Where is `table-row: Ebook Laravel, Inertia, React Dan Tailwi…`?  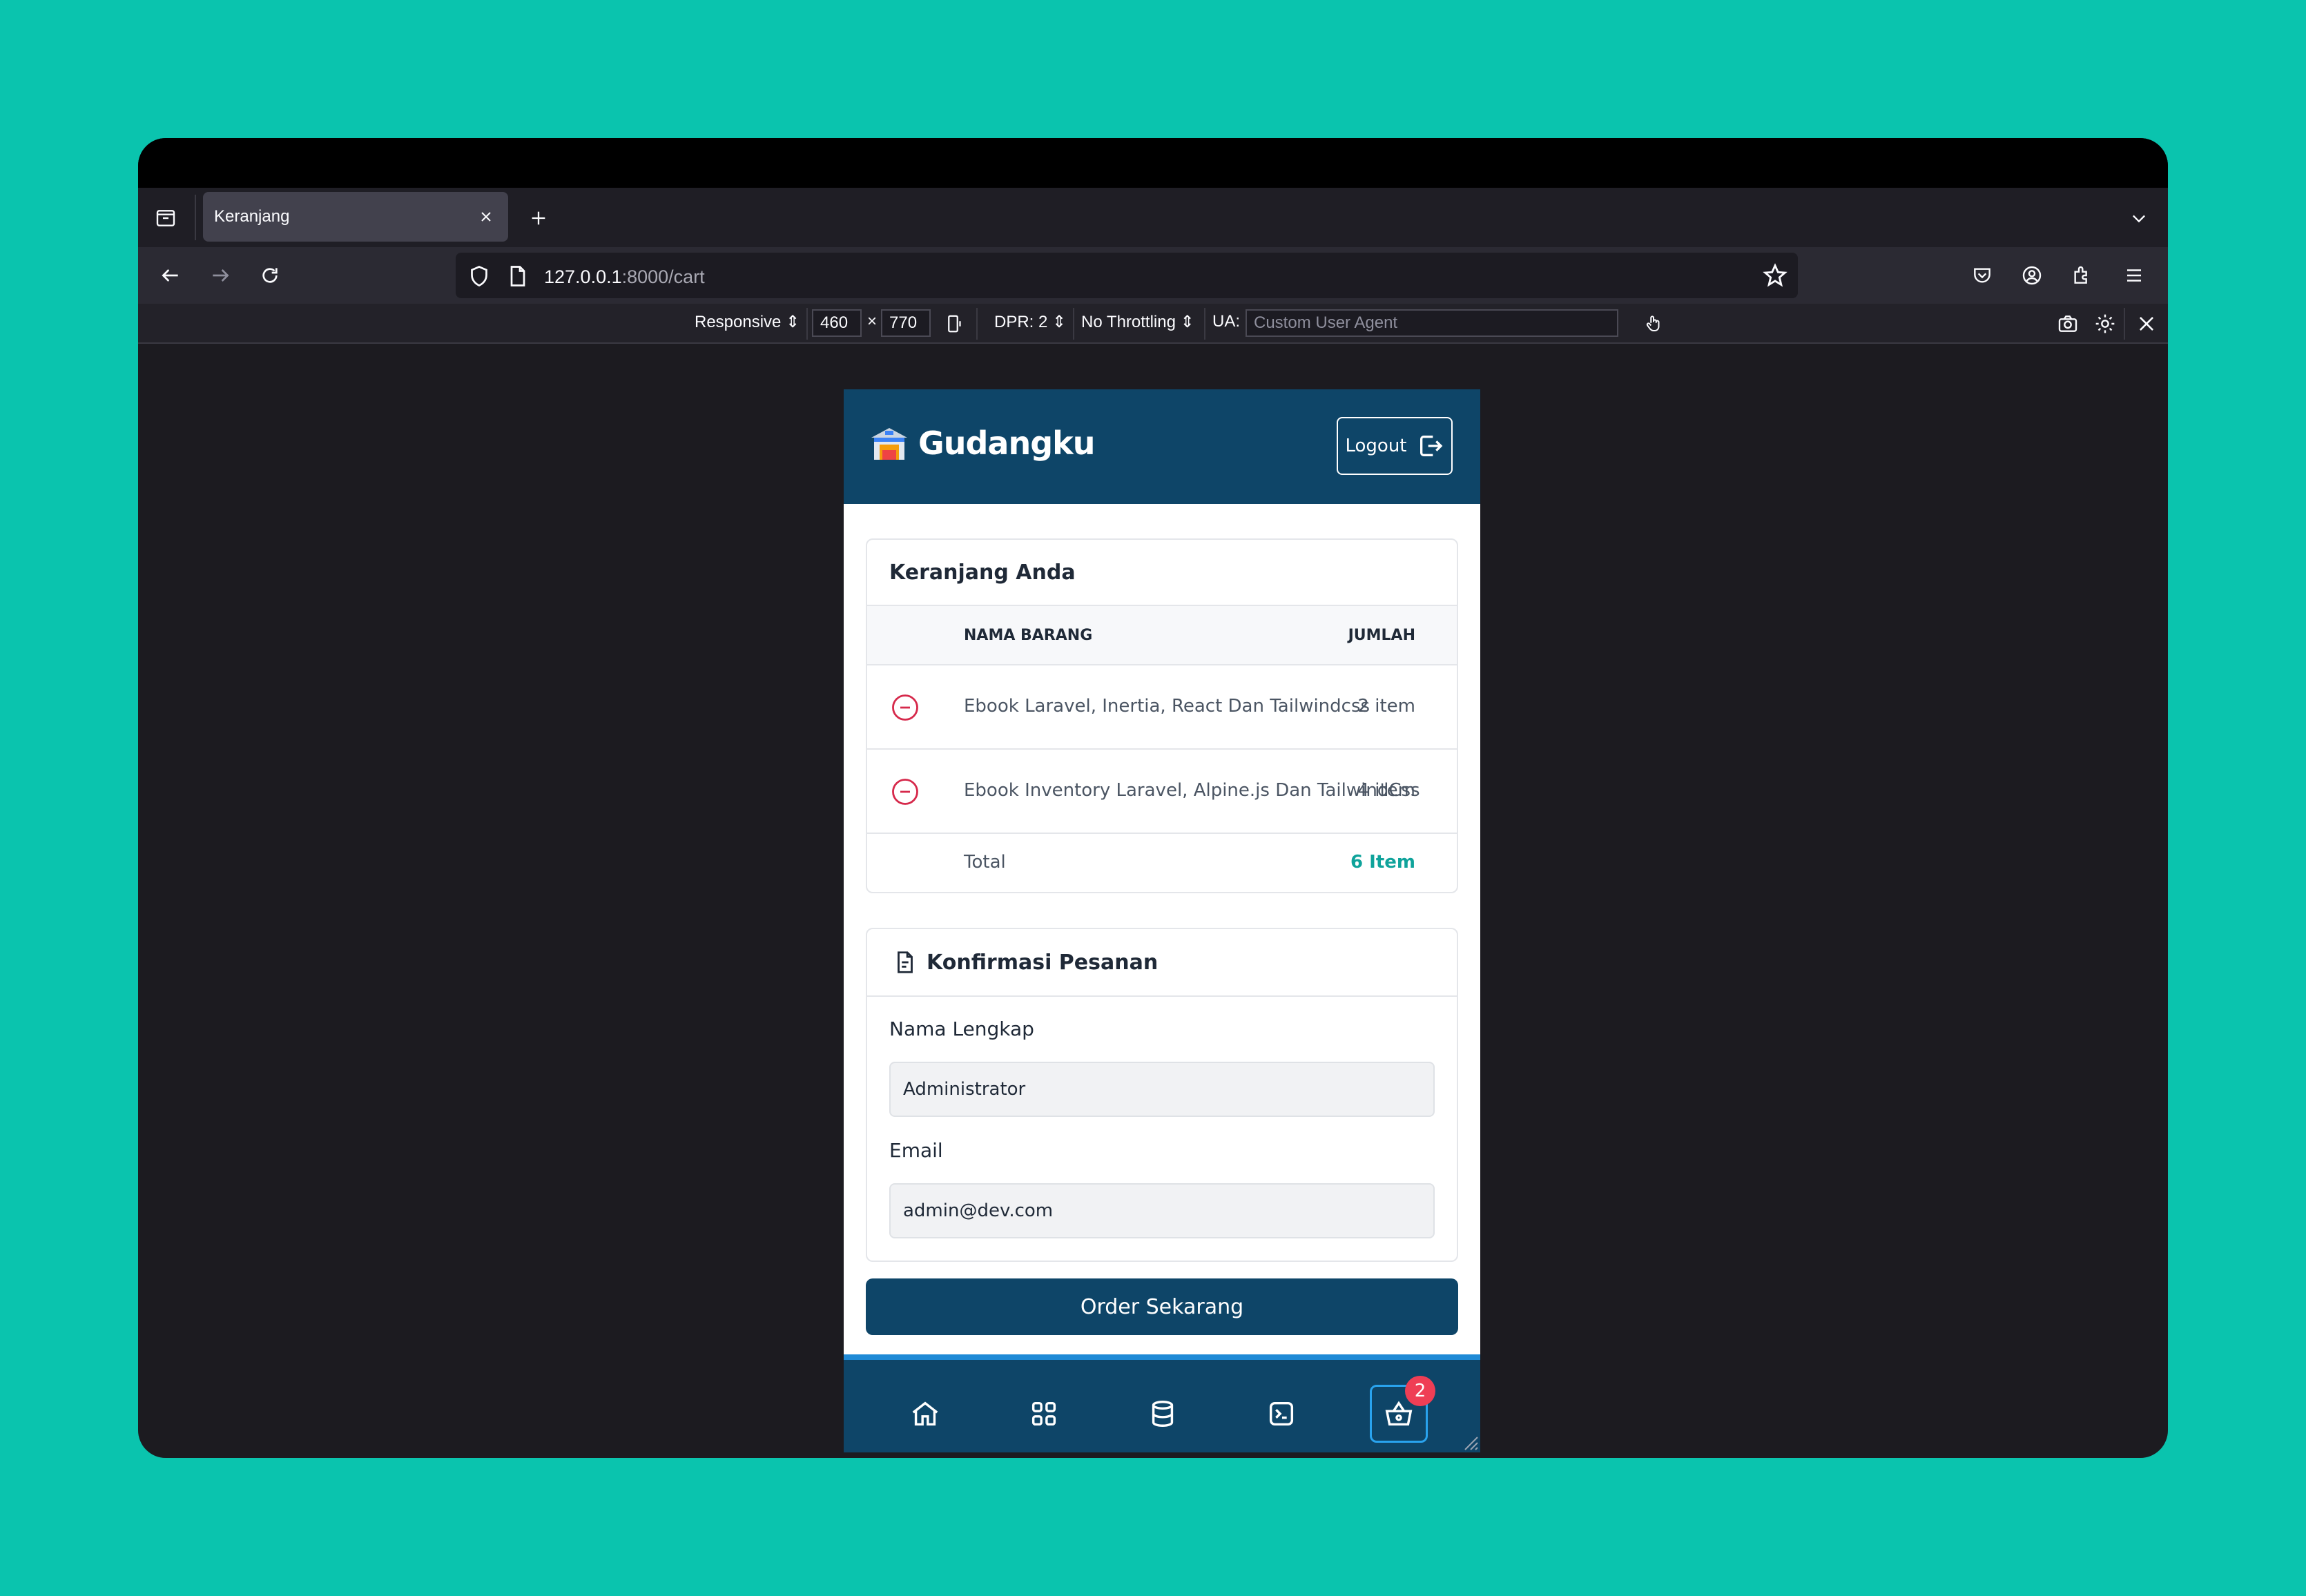 table-row: Ebook Laravel, Inertia, React Dan Tailwi… is located at coordinates (1162, 708).